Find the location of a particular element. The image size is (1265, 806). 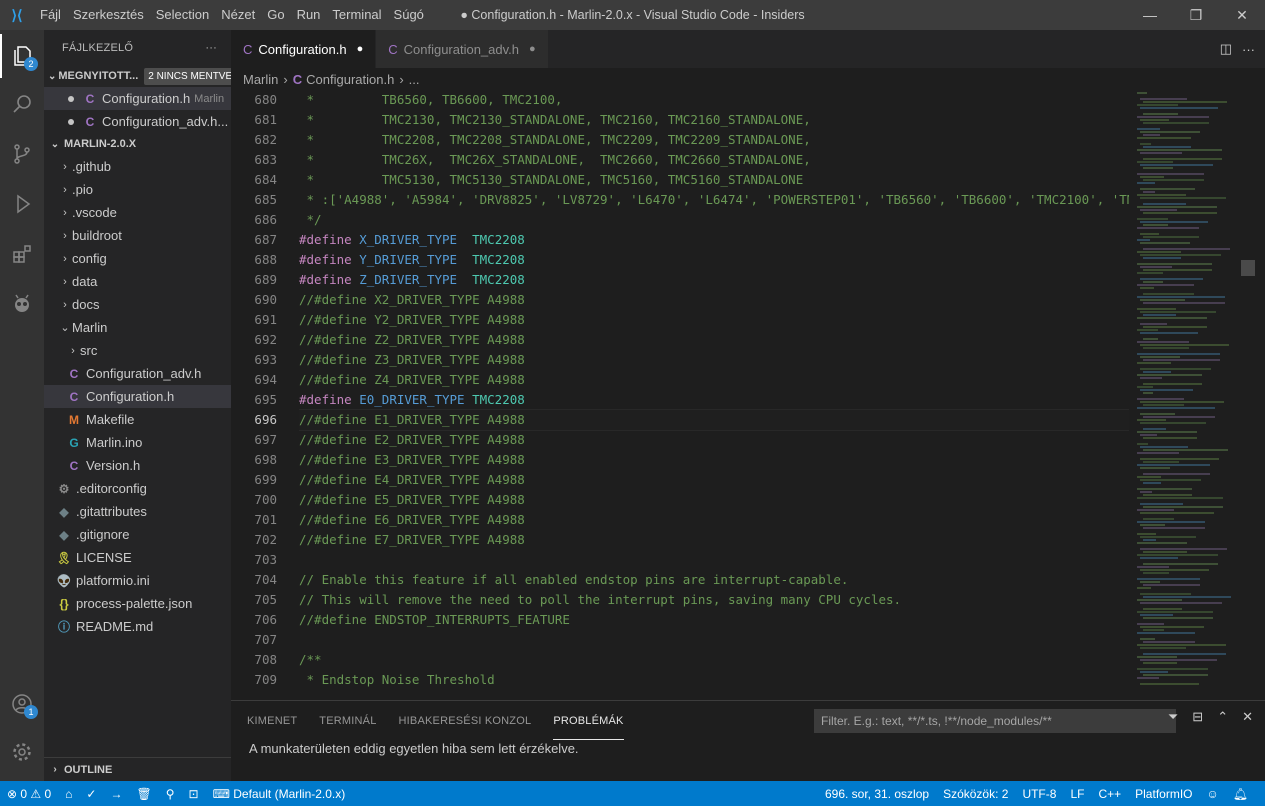

code-line: //#define X2_DRIVER_TYPE A4988 is located at coordinates (714, 300).